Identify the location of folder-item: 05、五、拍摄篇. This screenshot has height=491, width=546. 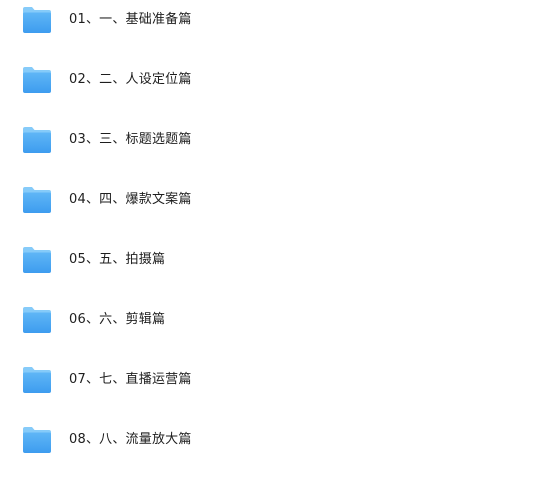
(273, 260).